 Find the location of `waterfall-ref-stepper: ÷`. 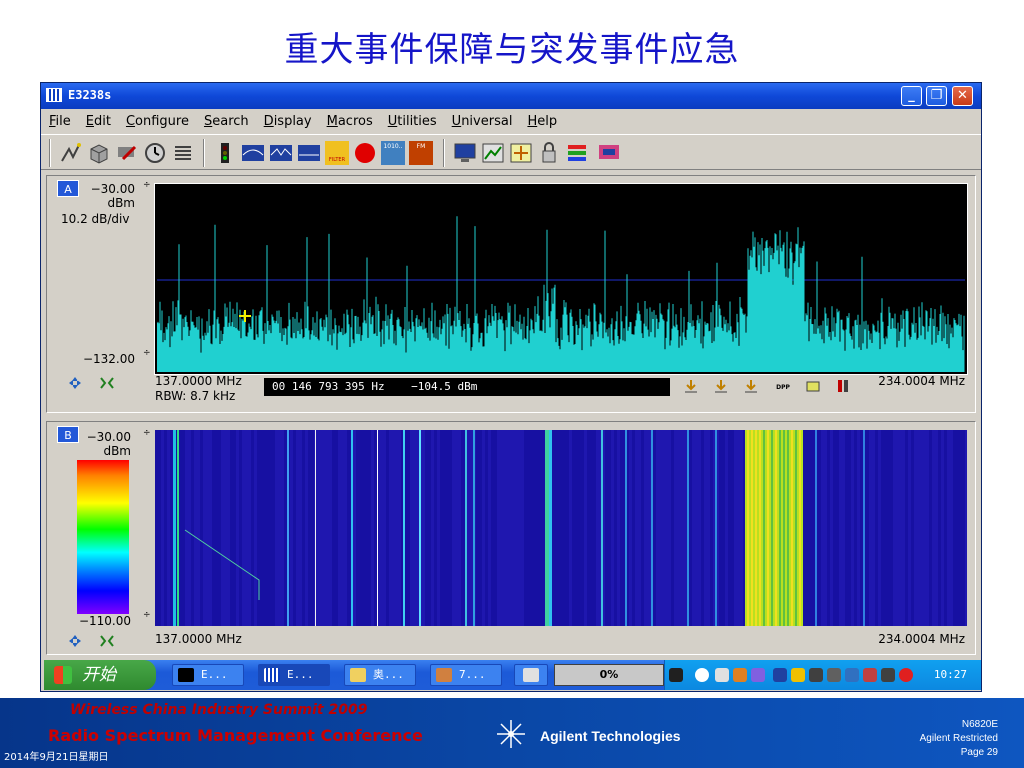

waterfall-ref-stepper: ÷ is located at coordinates (147, 433).